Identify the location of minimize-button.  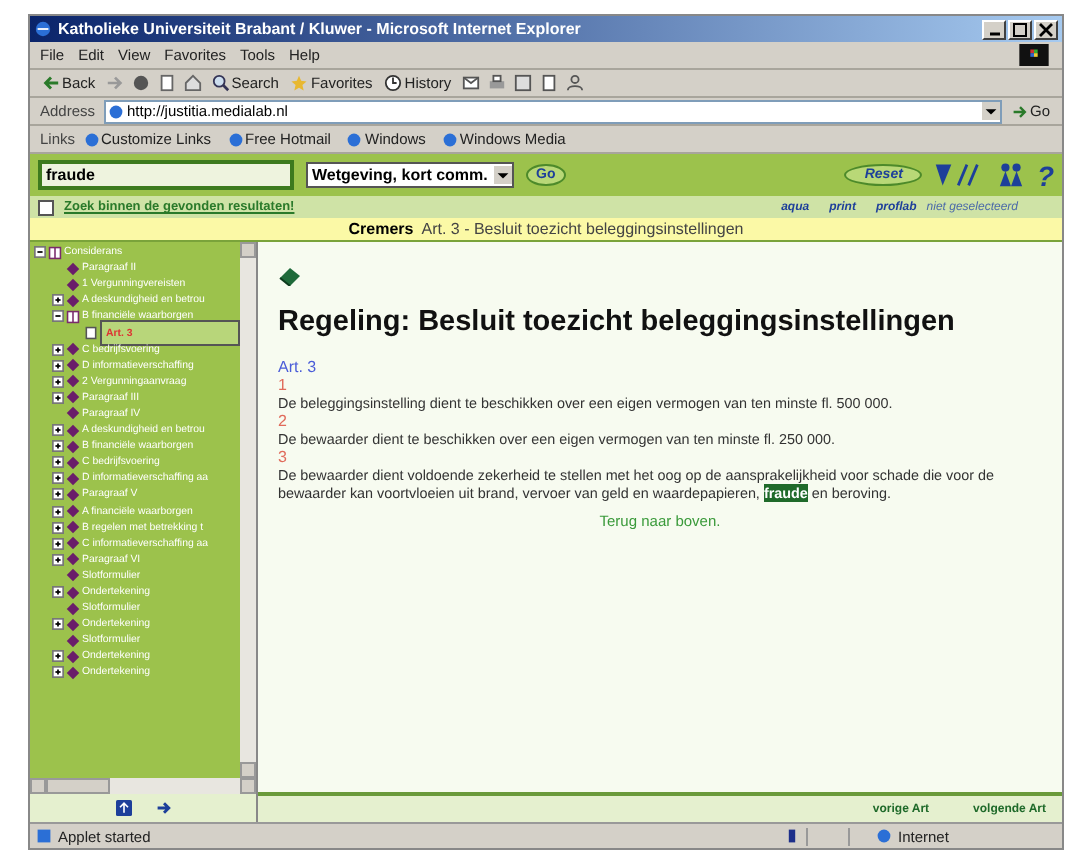
(994, 29).